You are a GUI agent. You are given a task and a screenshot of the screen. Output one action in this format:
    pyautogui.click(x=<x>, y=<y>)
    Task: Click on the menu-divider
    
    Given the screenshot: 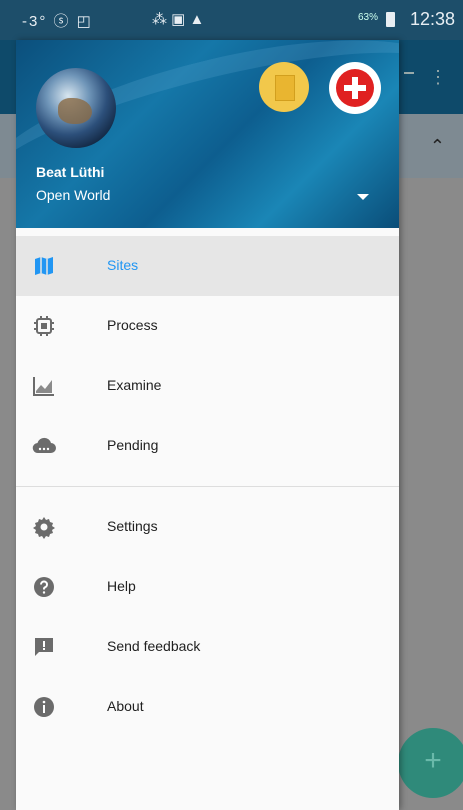 What is the action you would take?
    pyautogui.click(x=207, y=486)
    